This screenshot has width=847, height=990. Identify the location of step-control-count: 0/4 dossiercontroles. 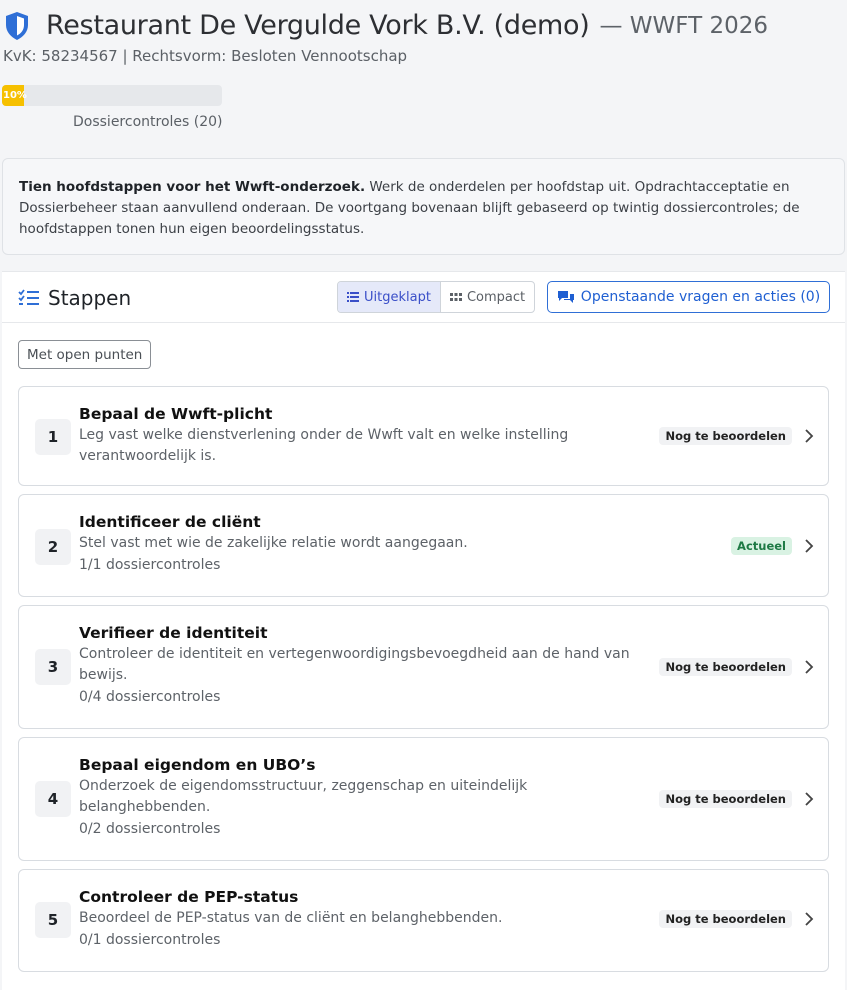
(150, 697).